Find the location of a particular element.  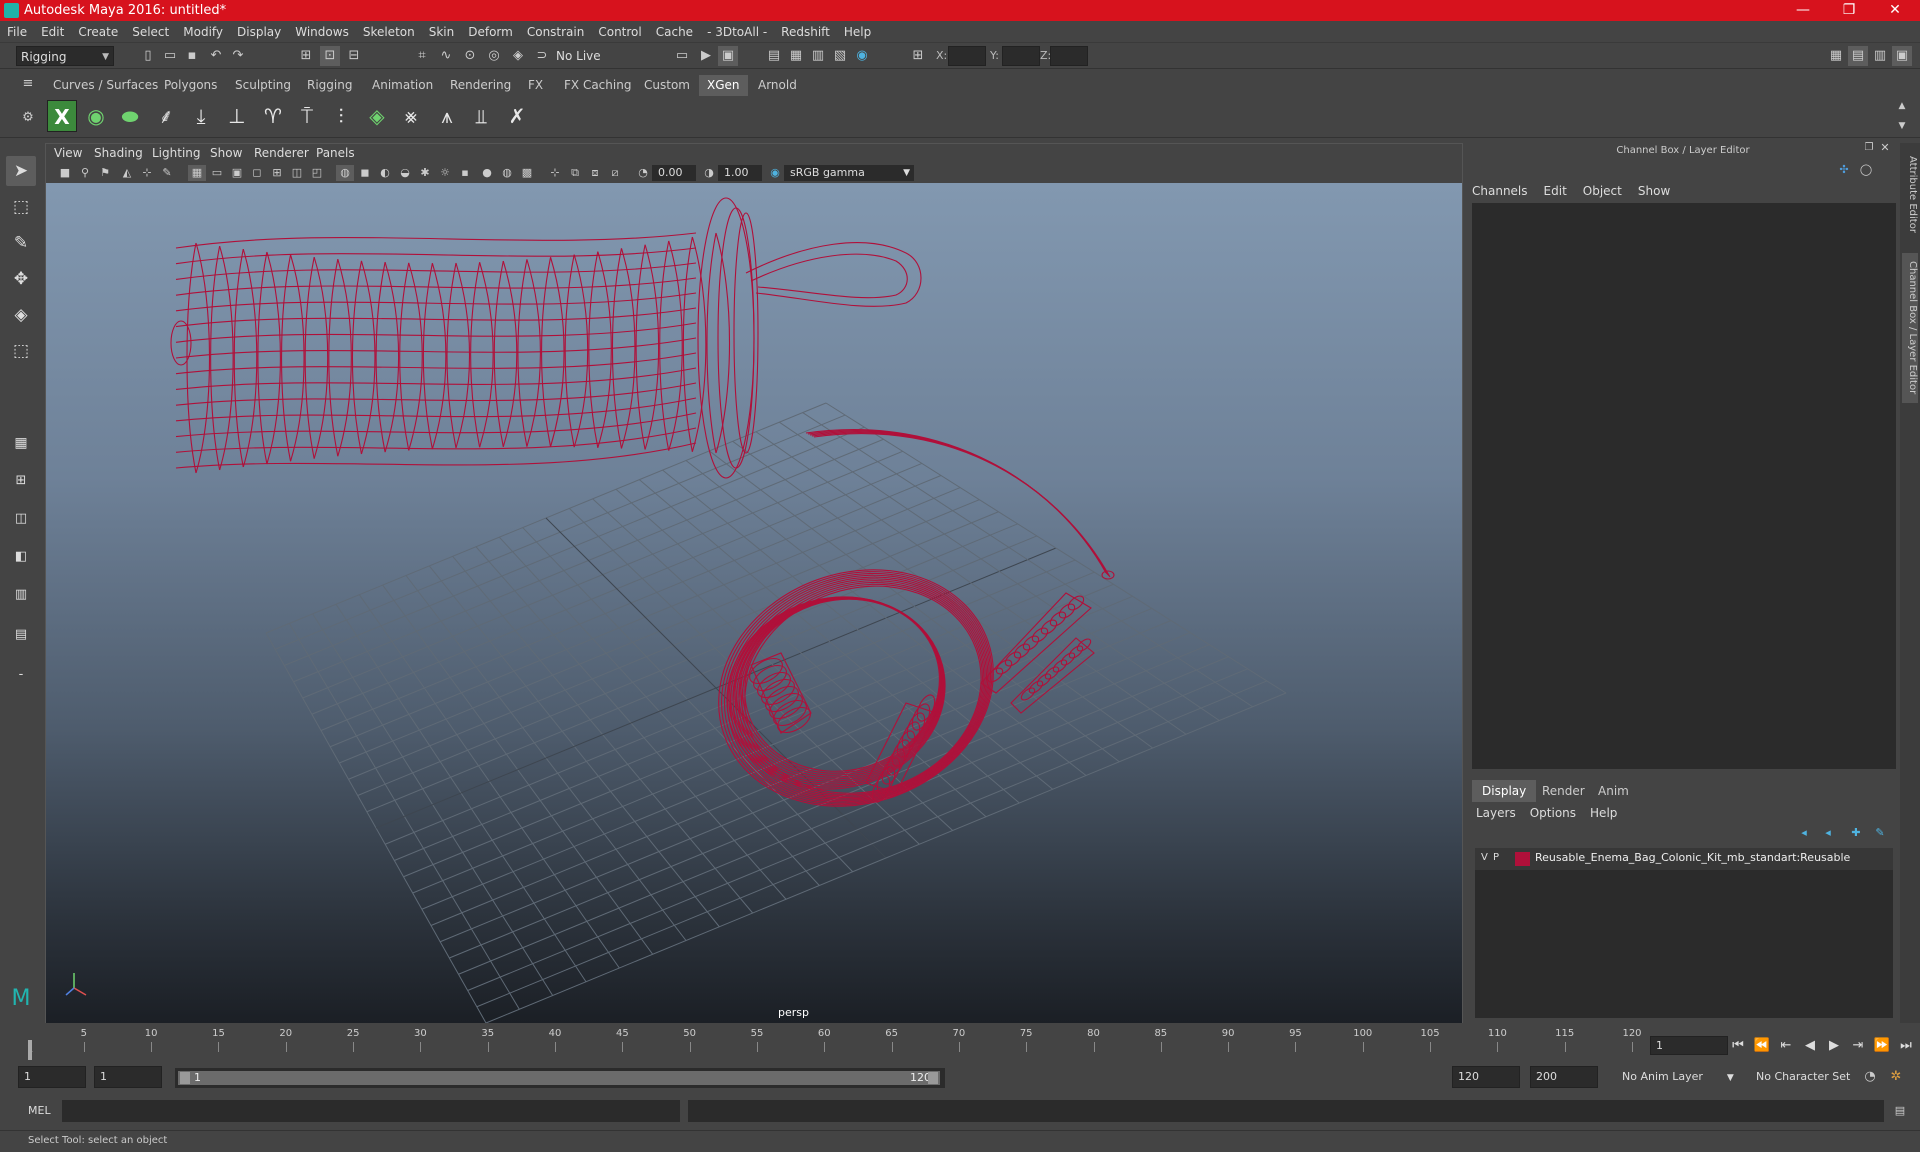

menu-display: Display is located at coordinates (259, 32).